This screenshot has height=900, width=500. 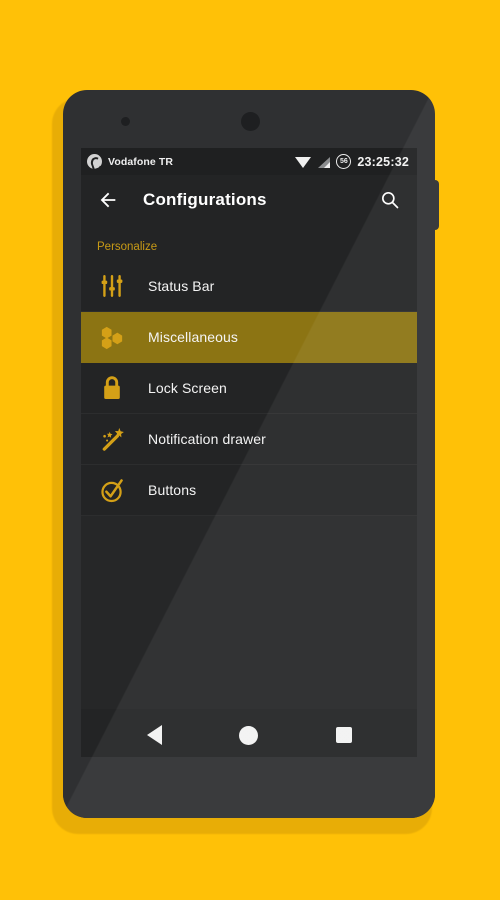 What do you see at coordinates (344, 161) in the screenshot?
I see `circle-battery-icon: 56` at bounding box center [344, 161].